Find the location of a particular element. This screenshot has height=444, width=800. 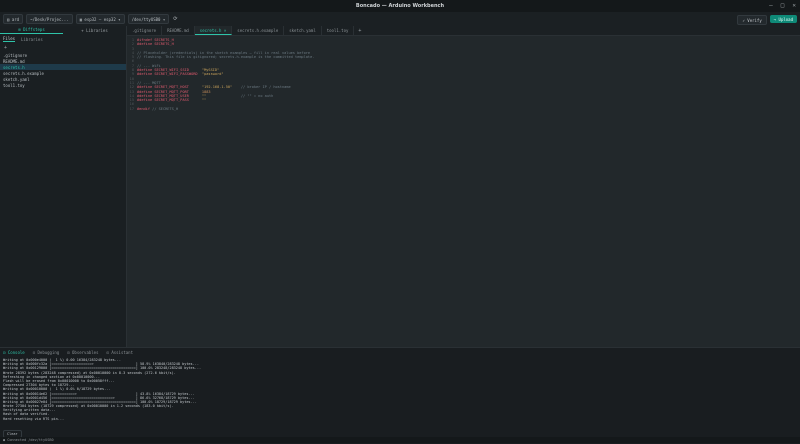

sidebar-tab-libraries: Libraries is located at coordinates (32, 39).